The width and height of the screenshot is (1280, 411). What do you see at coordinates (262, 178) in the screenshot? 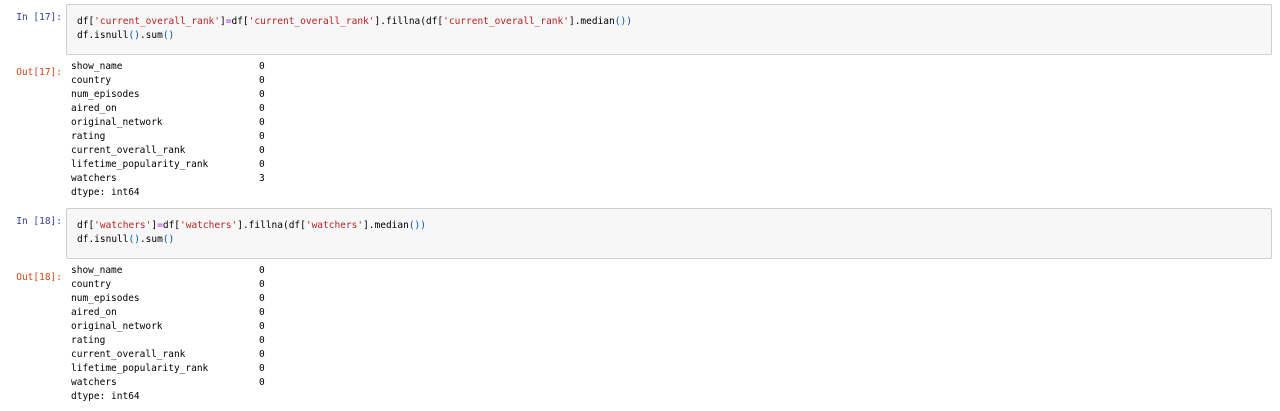
I see `series-value: 3` at bounding box center [262, 178].